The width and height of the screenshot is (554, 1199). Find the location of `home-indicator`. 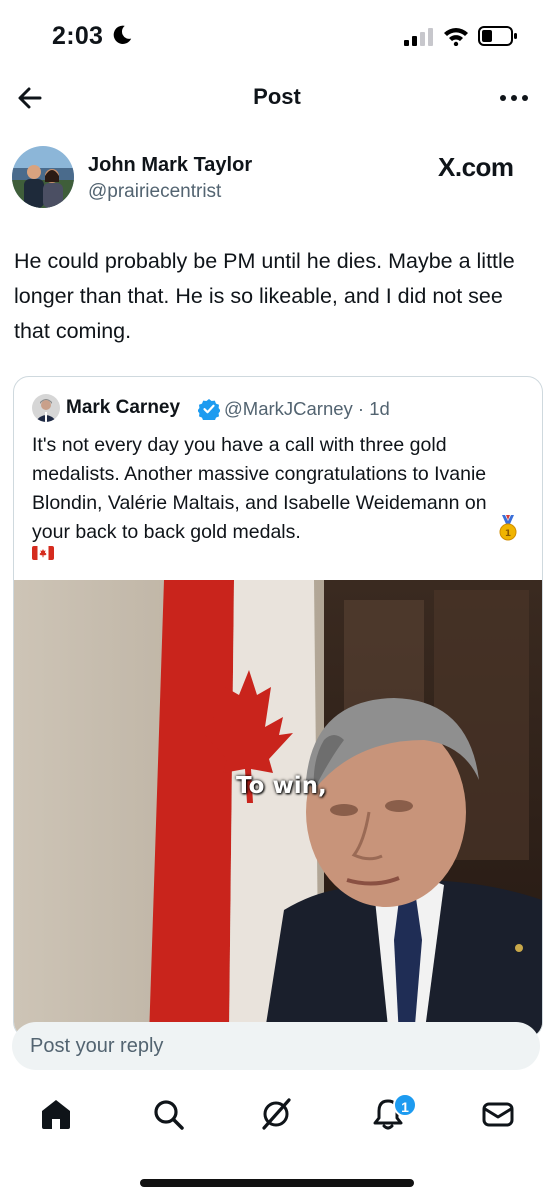

home-indicator is located at coordinates (277, 1183).